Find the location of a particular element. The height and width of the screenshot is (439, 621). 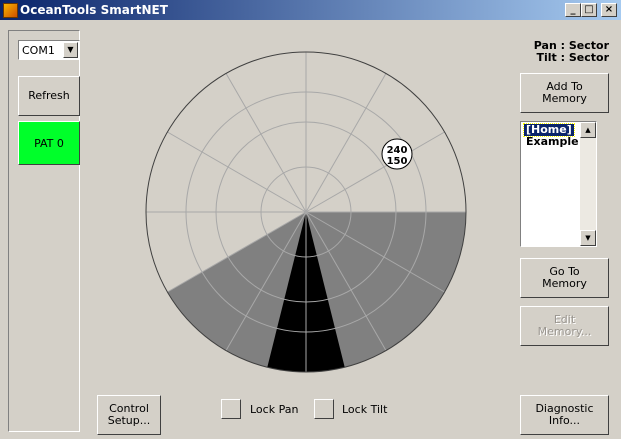

lock-pan-label: Lock Pan is located at coordinates (274, 409).